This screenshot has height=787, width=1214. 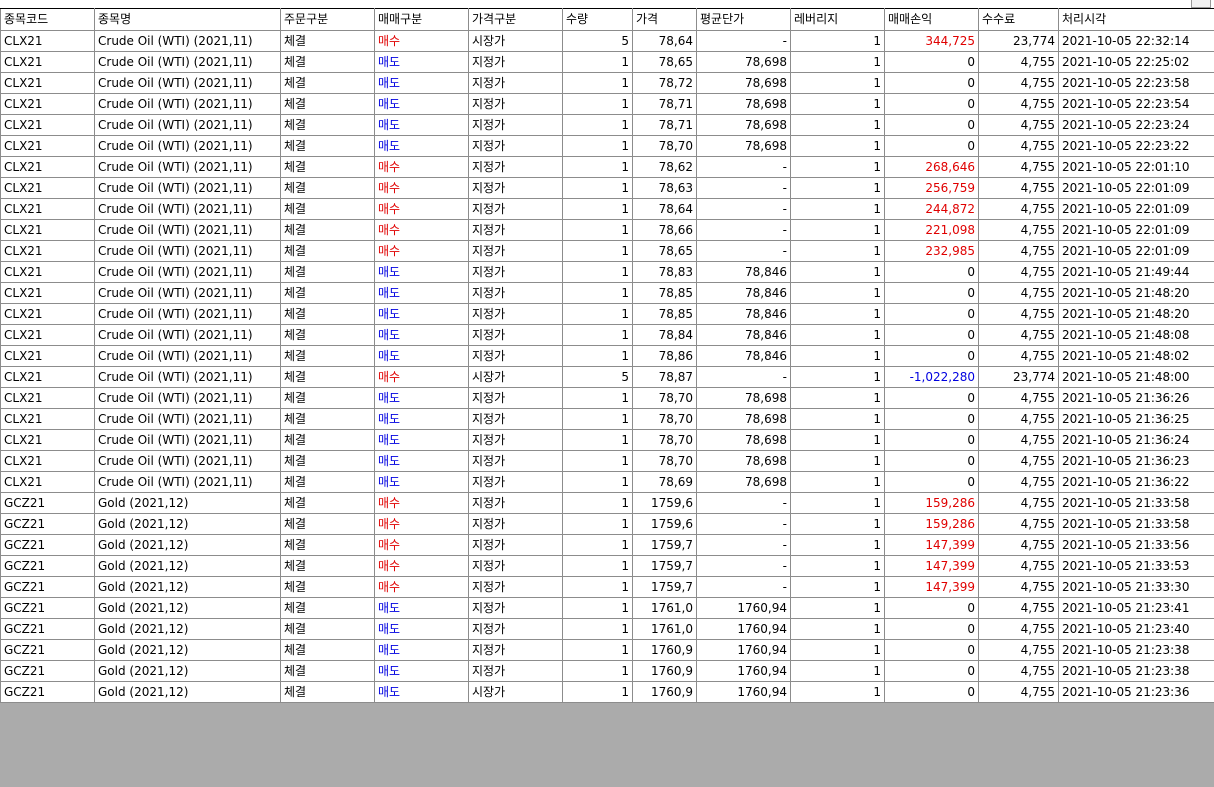 I want to click on col-header-price: 가격, so click(x=664, y=19).